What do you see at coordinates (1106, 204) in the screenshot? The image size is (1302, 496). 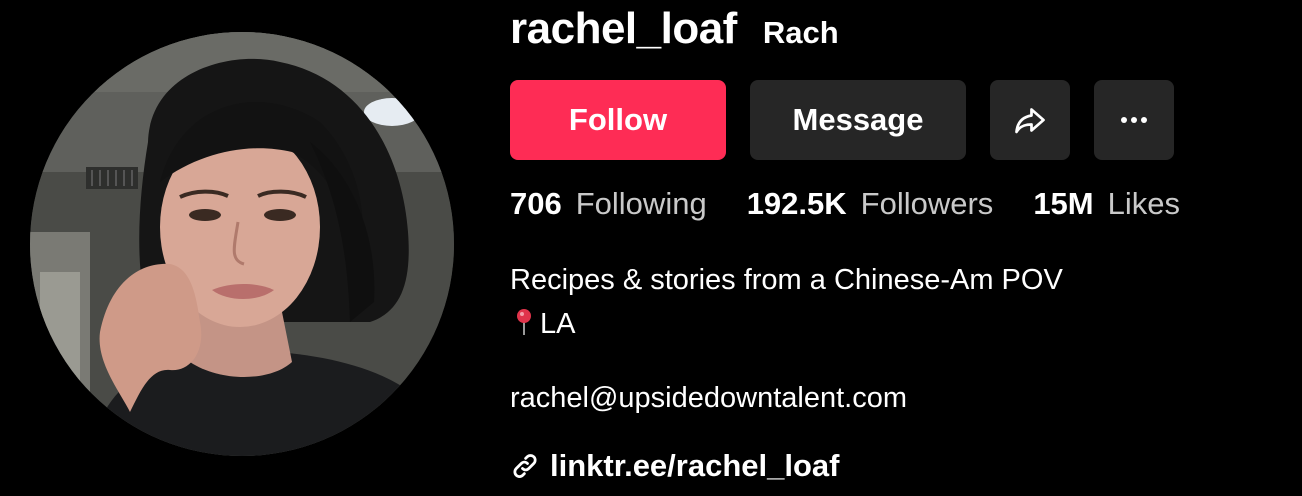 I see `stat-likes: 15M Likes` at bounding box center [1106, 204].